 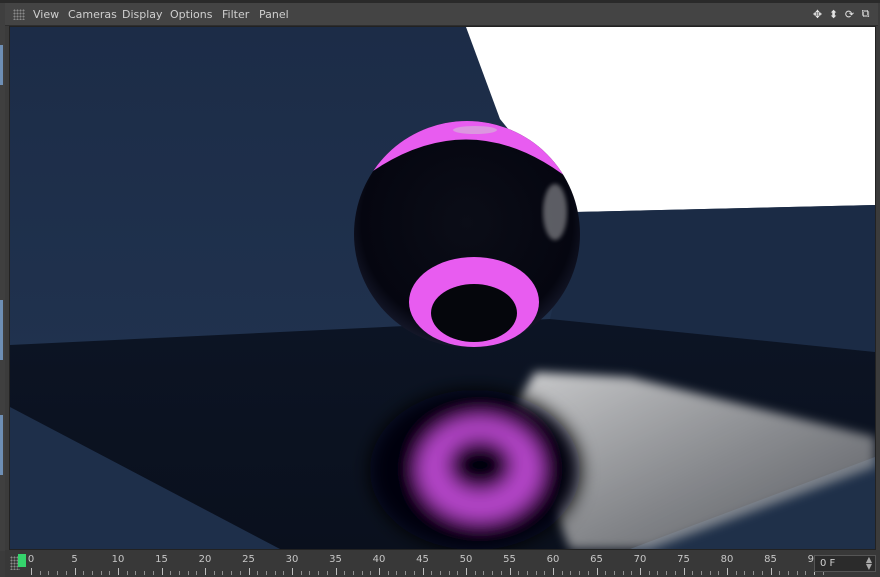 I want to click on maximize-view-icon: ⧉, so click(x=865, y=14).